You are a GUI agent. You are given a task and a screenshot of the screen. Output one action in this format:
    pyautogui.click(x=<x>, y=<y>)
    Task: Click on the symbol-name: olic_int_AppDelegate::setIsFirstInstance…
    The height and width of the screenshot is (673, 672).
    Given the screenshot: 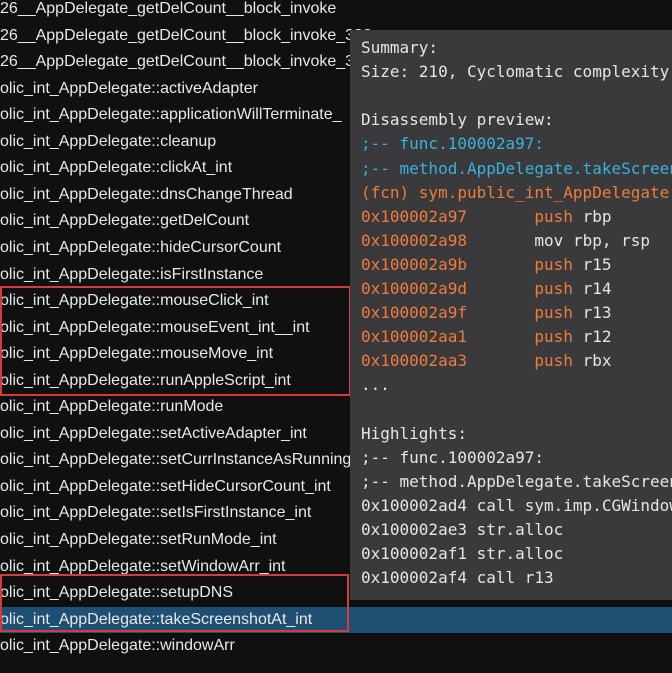 What is the action you would take?
    pyautogui.click(x=156, y=513)
    